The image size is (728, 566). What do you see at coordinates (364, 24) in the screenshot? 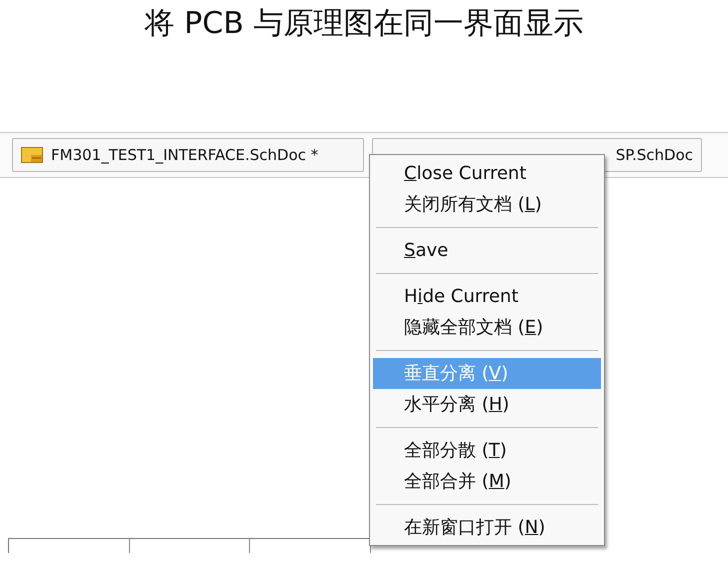
I see `page-heading: 将 PCB 与原理图在同一界面显示` at bounding box center [364, 24].